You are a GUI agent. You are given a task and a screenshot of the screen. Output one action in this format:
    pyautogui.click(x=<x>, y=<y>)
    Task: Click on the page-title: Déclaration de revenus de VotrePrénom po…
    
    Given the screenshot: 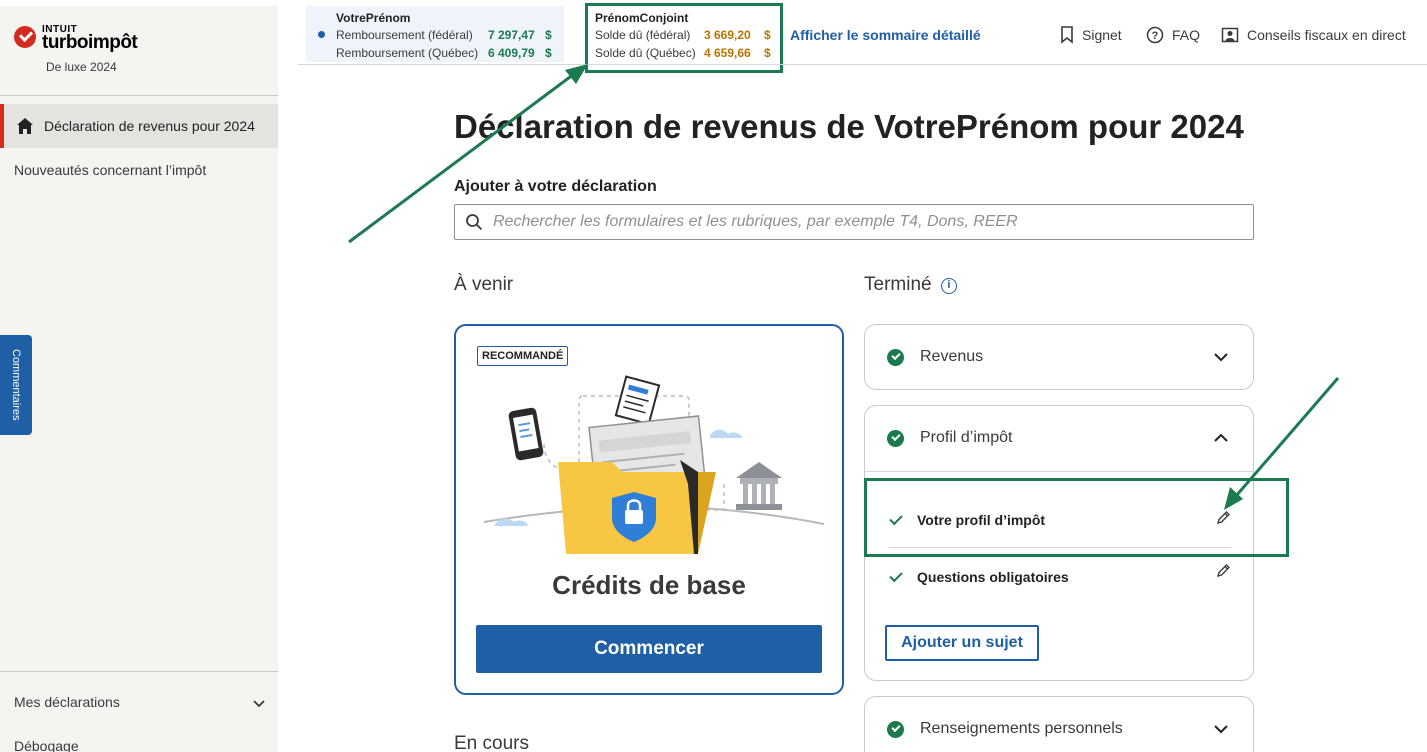 What is the action you would take?
    pyautogui.click(x=849, y=126)
    